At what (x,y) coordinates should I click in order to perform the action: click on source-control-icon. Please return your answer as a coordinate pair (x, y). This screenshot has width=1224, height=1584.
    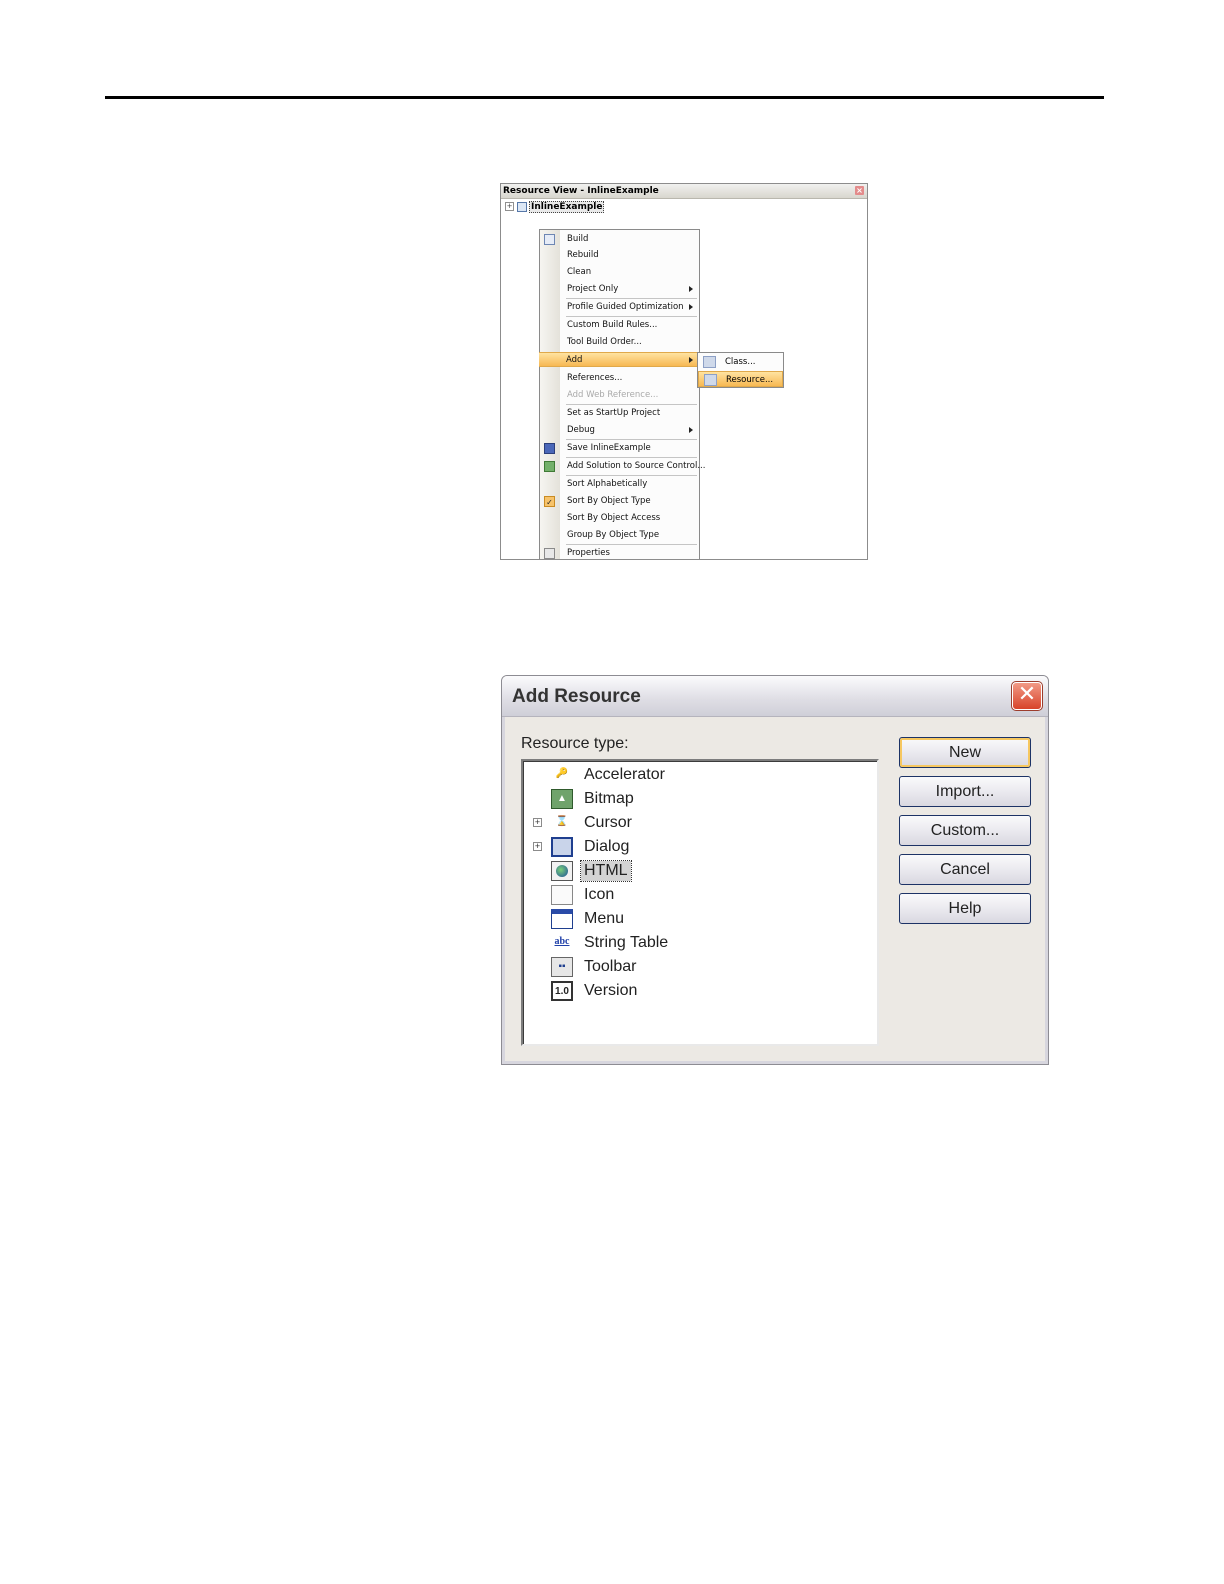
    Looking at the image, I should click on (549, 466).